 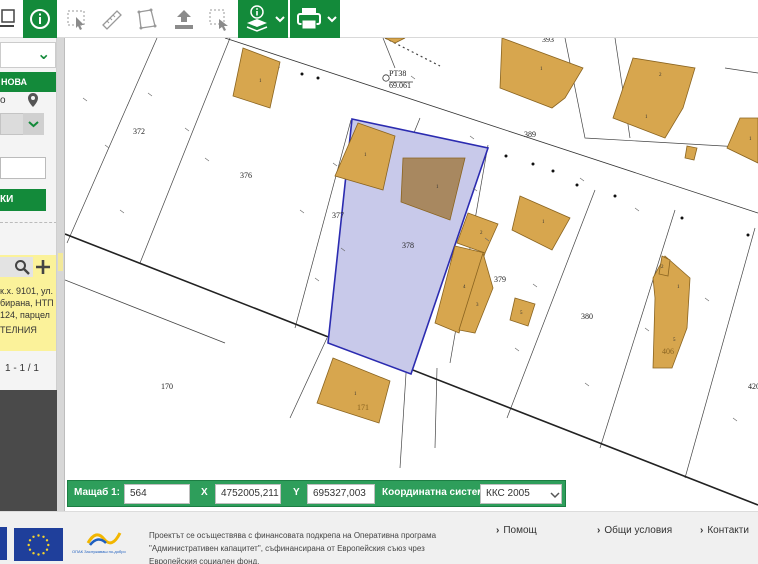 What do you see at coordinates (167, 386) in the screenshot?
I see `parcel-170-label: 170` at bounding box center [167, 386].